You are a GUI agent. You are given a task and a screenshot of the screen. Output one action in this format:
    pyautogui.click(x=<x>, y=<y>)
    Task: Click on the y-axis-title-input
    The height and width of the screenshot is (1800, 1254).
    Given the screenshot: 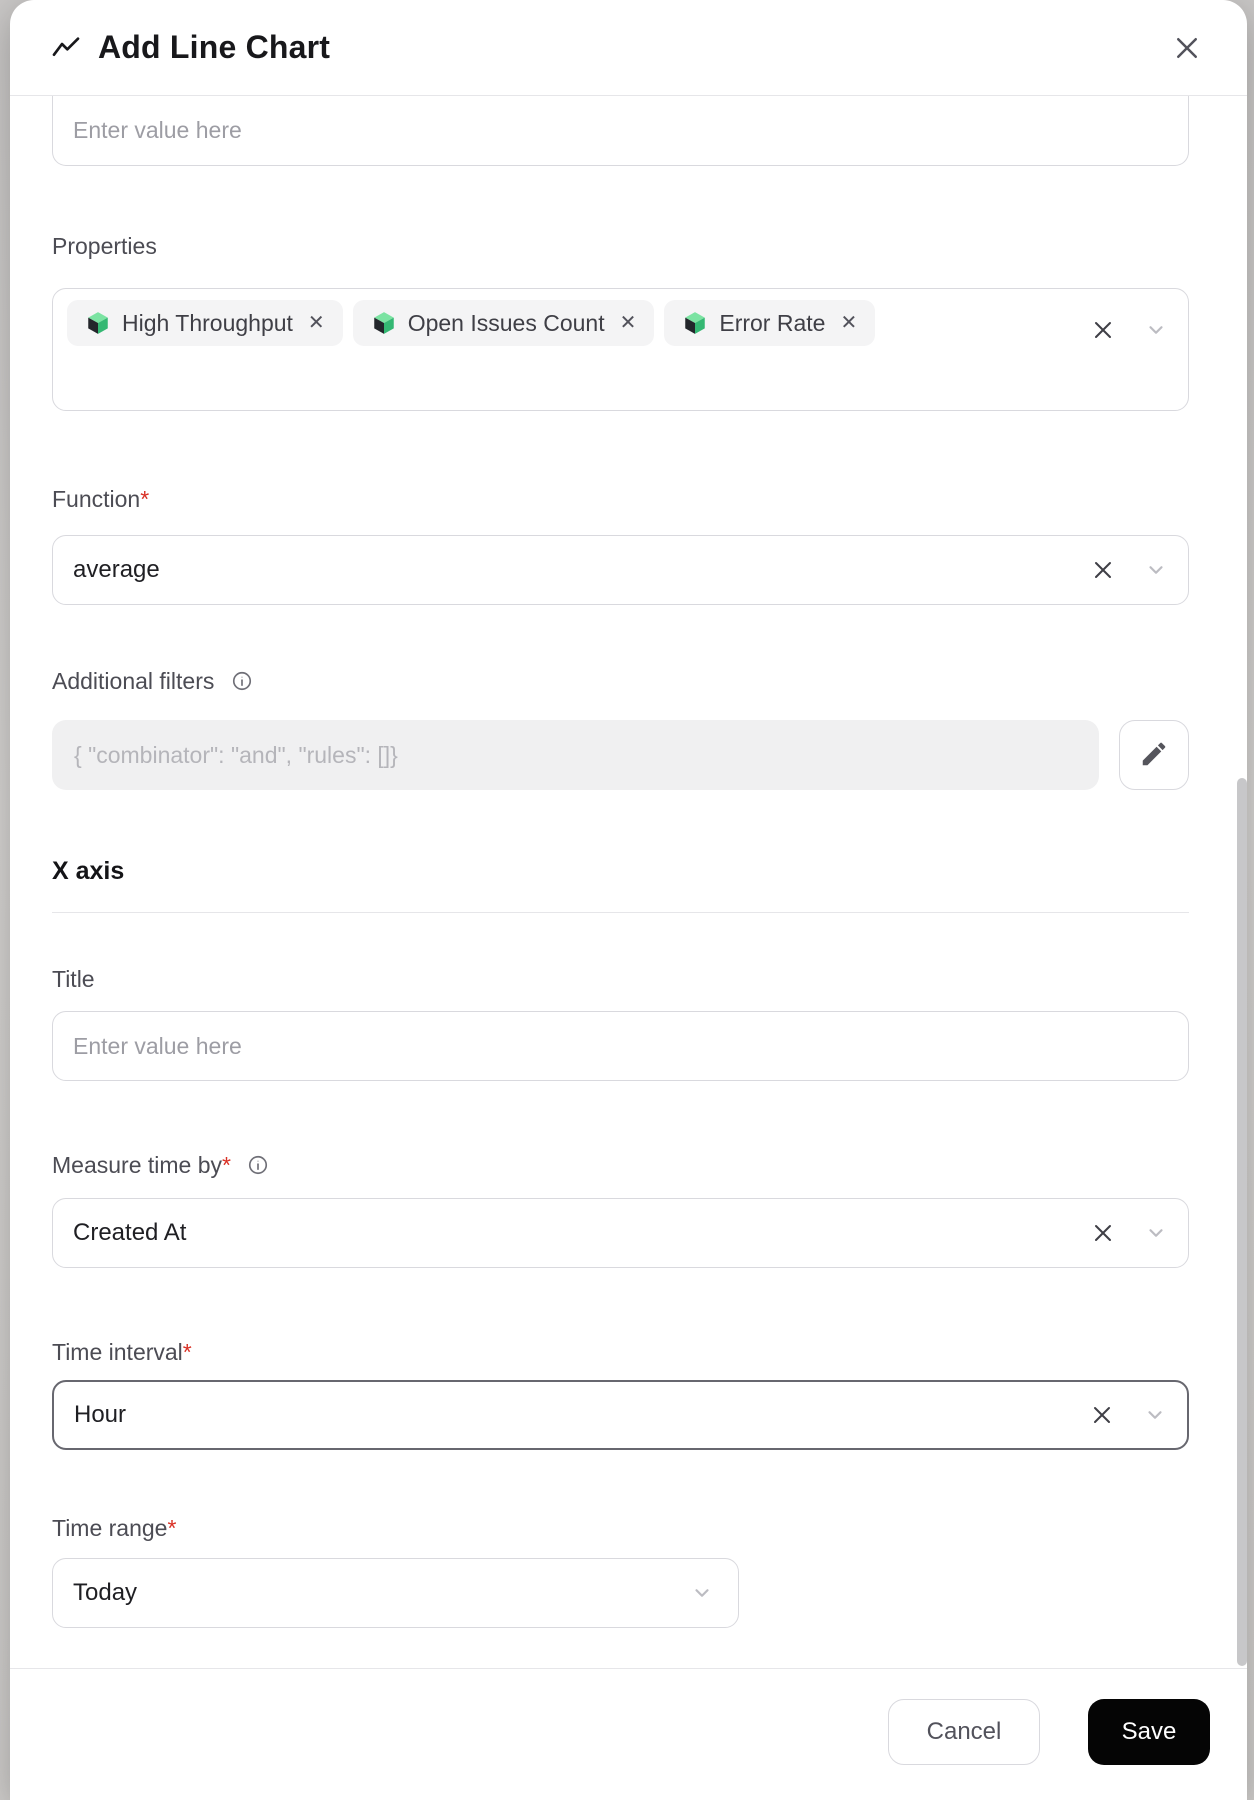 What is the action you would take?
    pyautogui.click(x=620, y=131)
    